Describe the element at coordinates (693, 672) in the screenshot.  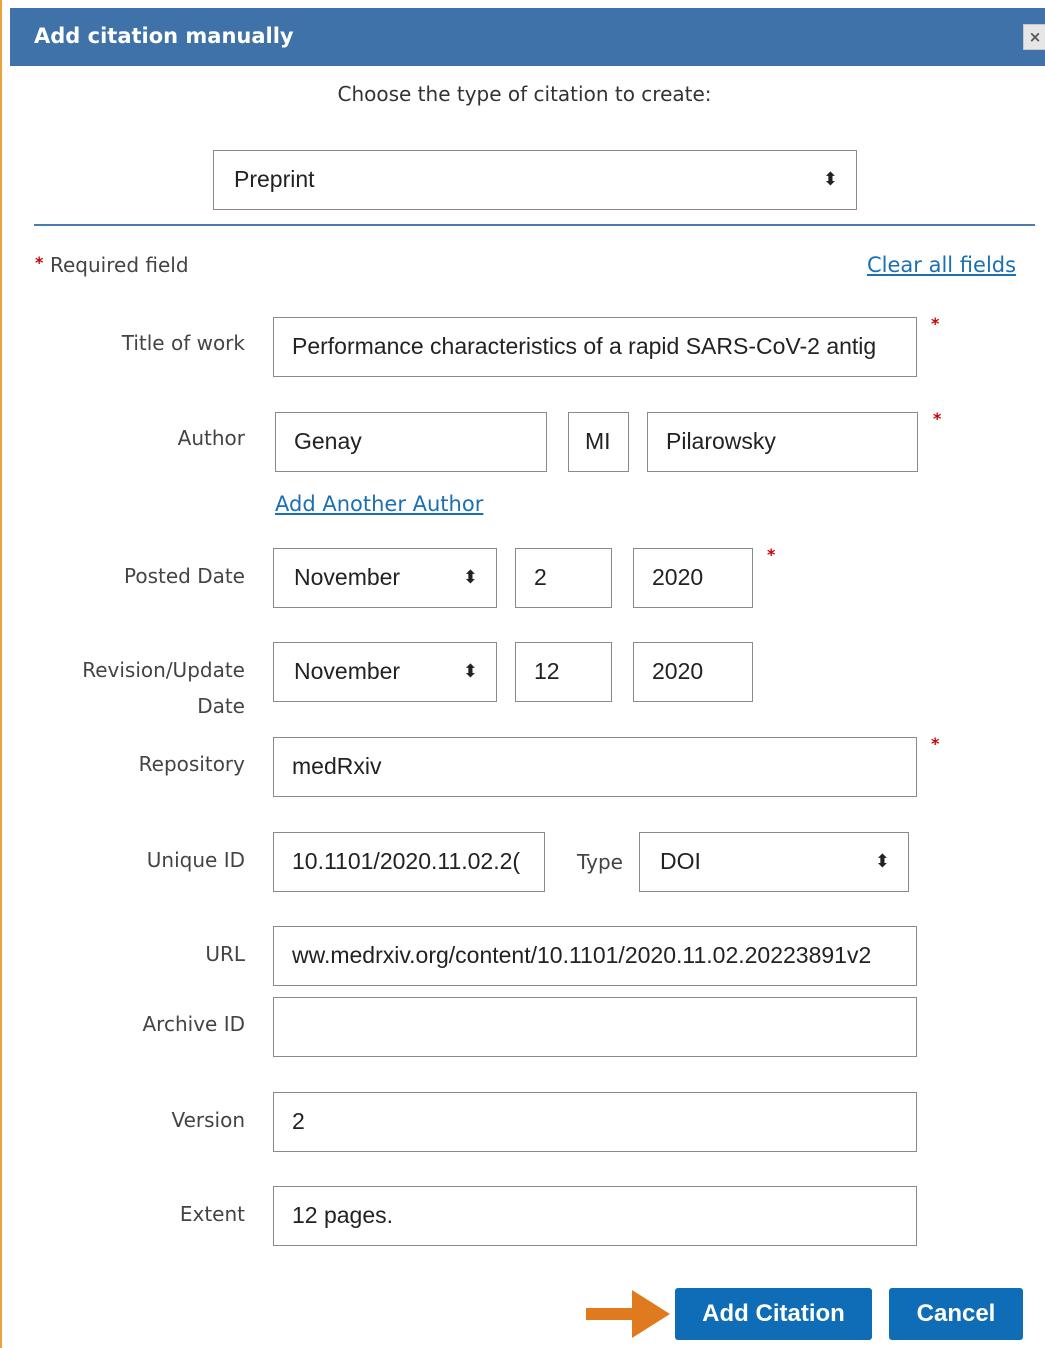
I see `revision-date-year-input: 2020` at that location.